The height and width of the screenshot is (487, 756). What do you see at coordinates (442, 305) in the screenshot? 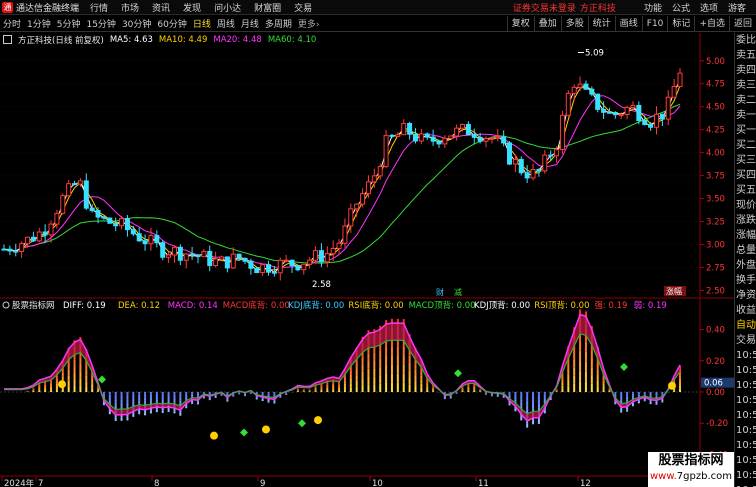
I see `indicator-value: MACD顶背: 0.00` at bounding box center [442, 305].